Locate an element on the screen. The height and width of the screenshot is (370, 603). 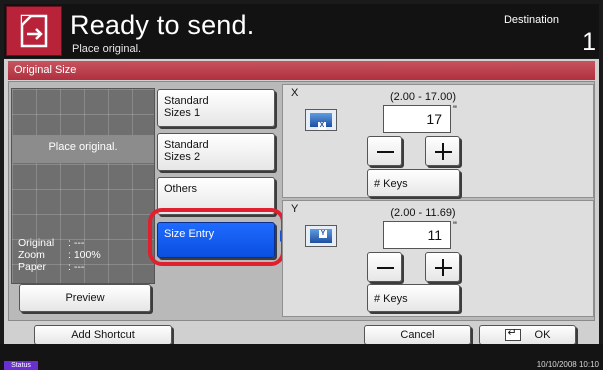
x-plus-button is located at coordinates (442, 151).